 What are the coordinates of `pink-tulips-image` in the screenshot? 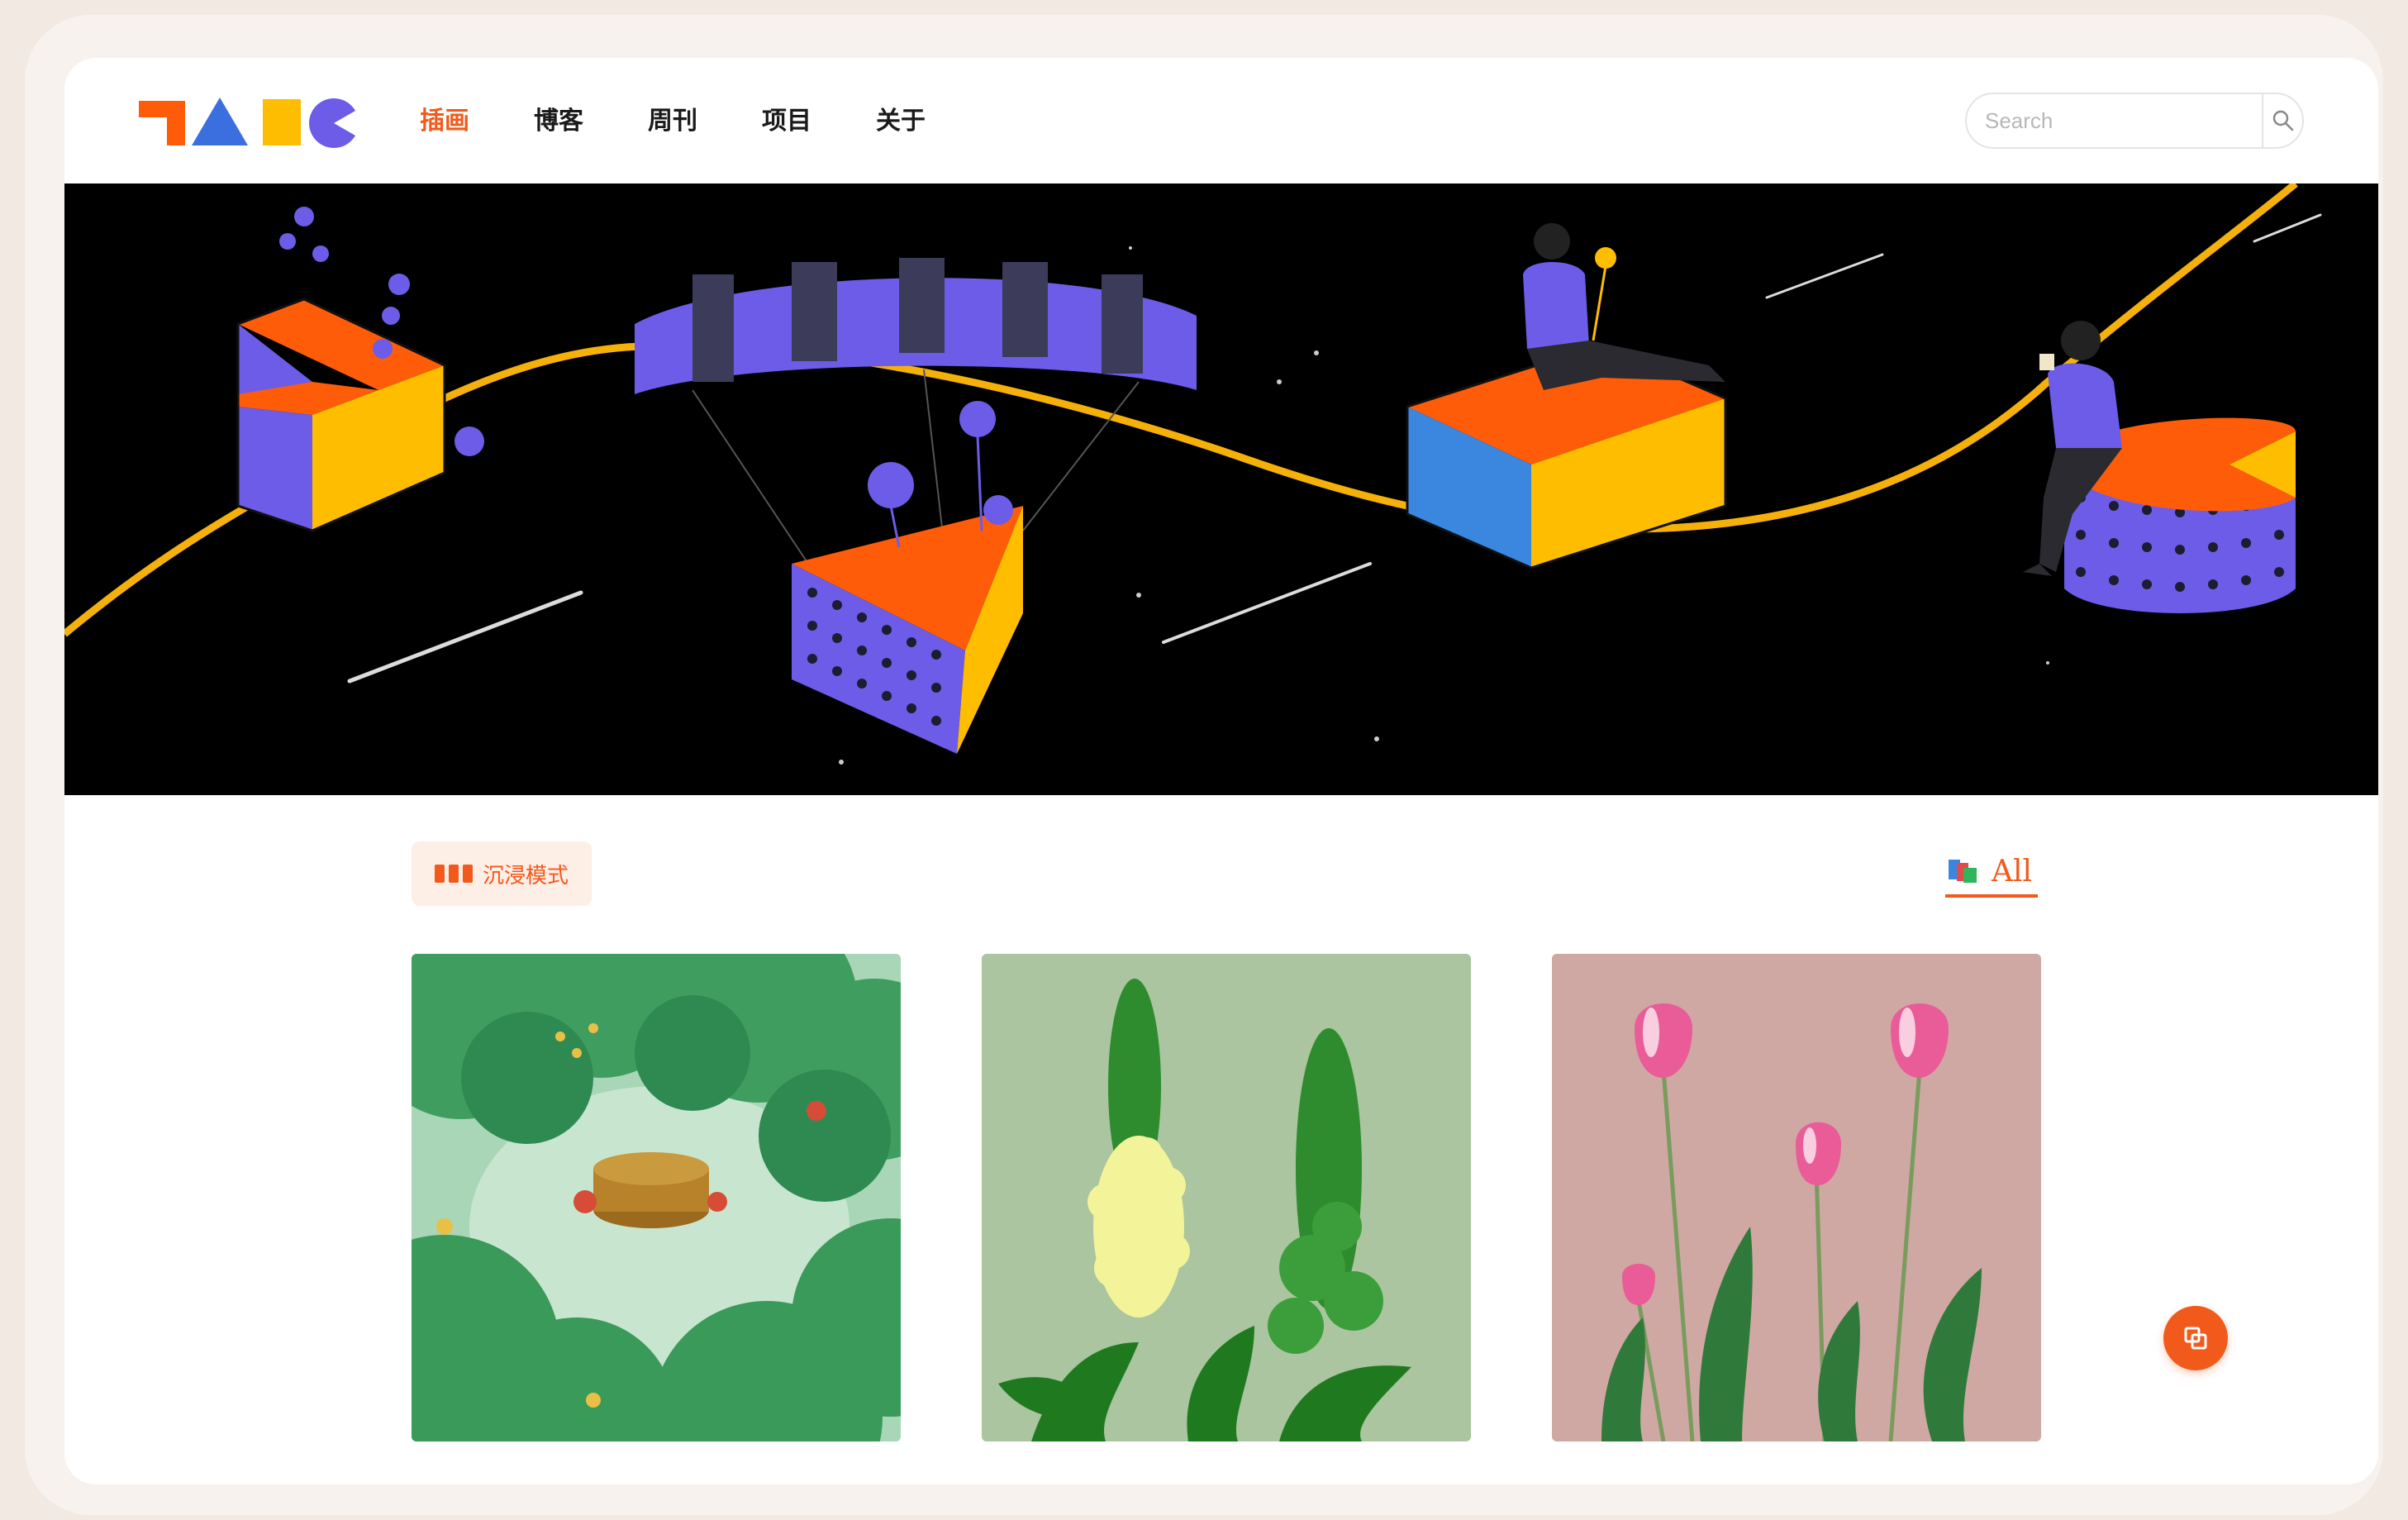 It's located at (1796, 1197).